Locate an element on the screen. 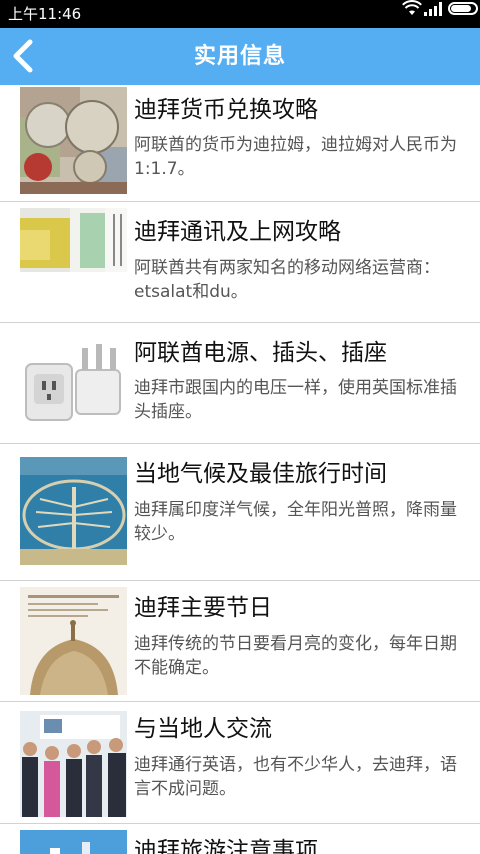 Image resolution: width=480 pixels, height=854 pixels. list-item-telecom: 迪拜通讯及上网攻略 阿联酋共有两家知名的移动网络运营商：etsalat和du。 is located at coordinates (240, 262).